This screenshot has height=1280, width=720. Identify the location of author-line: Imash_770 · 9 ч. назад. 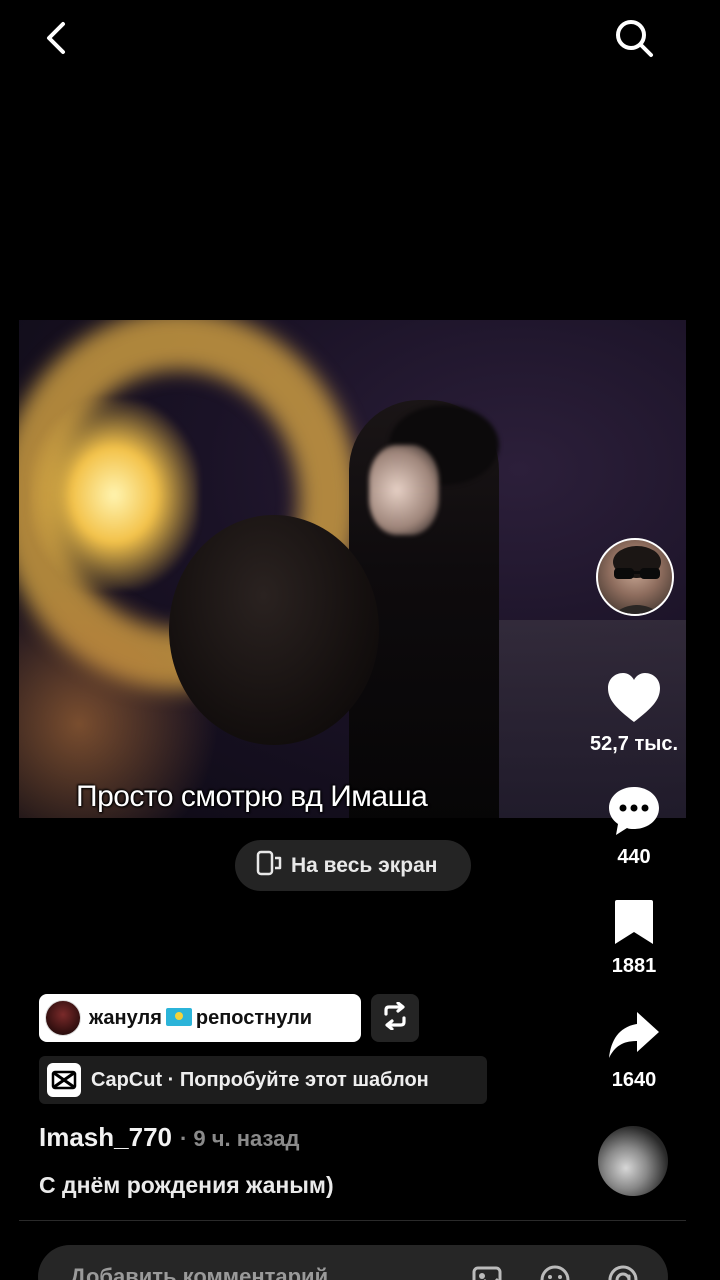
(169, 1137).